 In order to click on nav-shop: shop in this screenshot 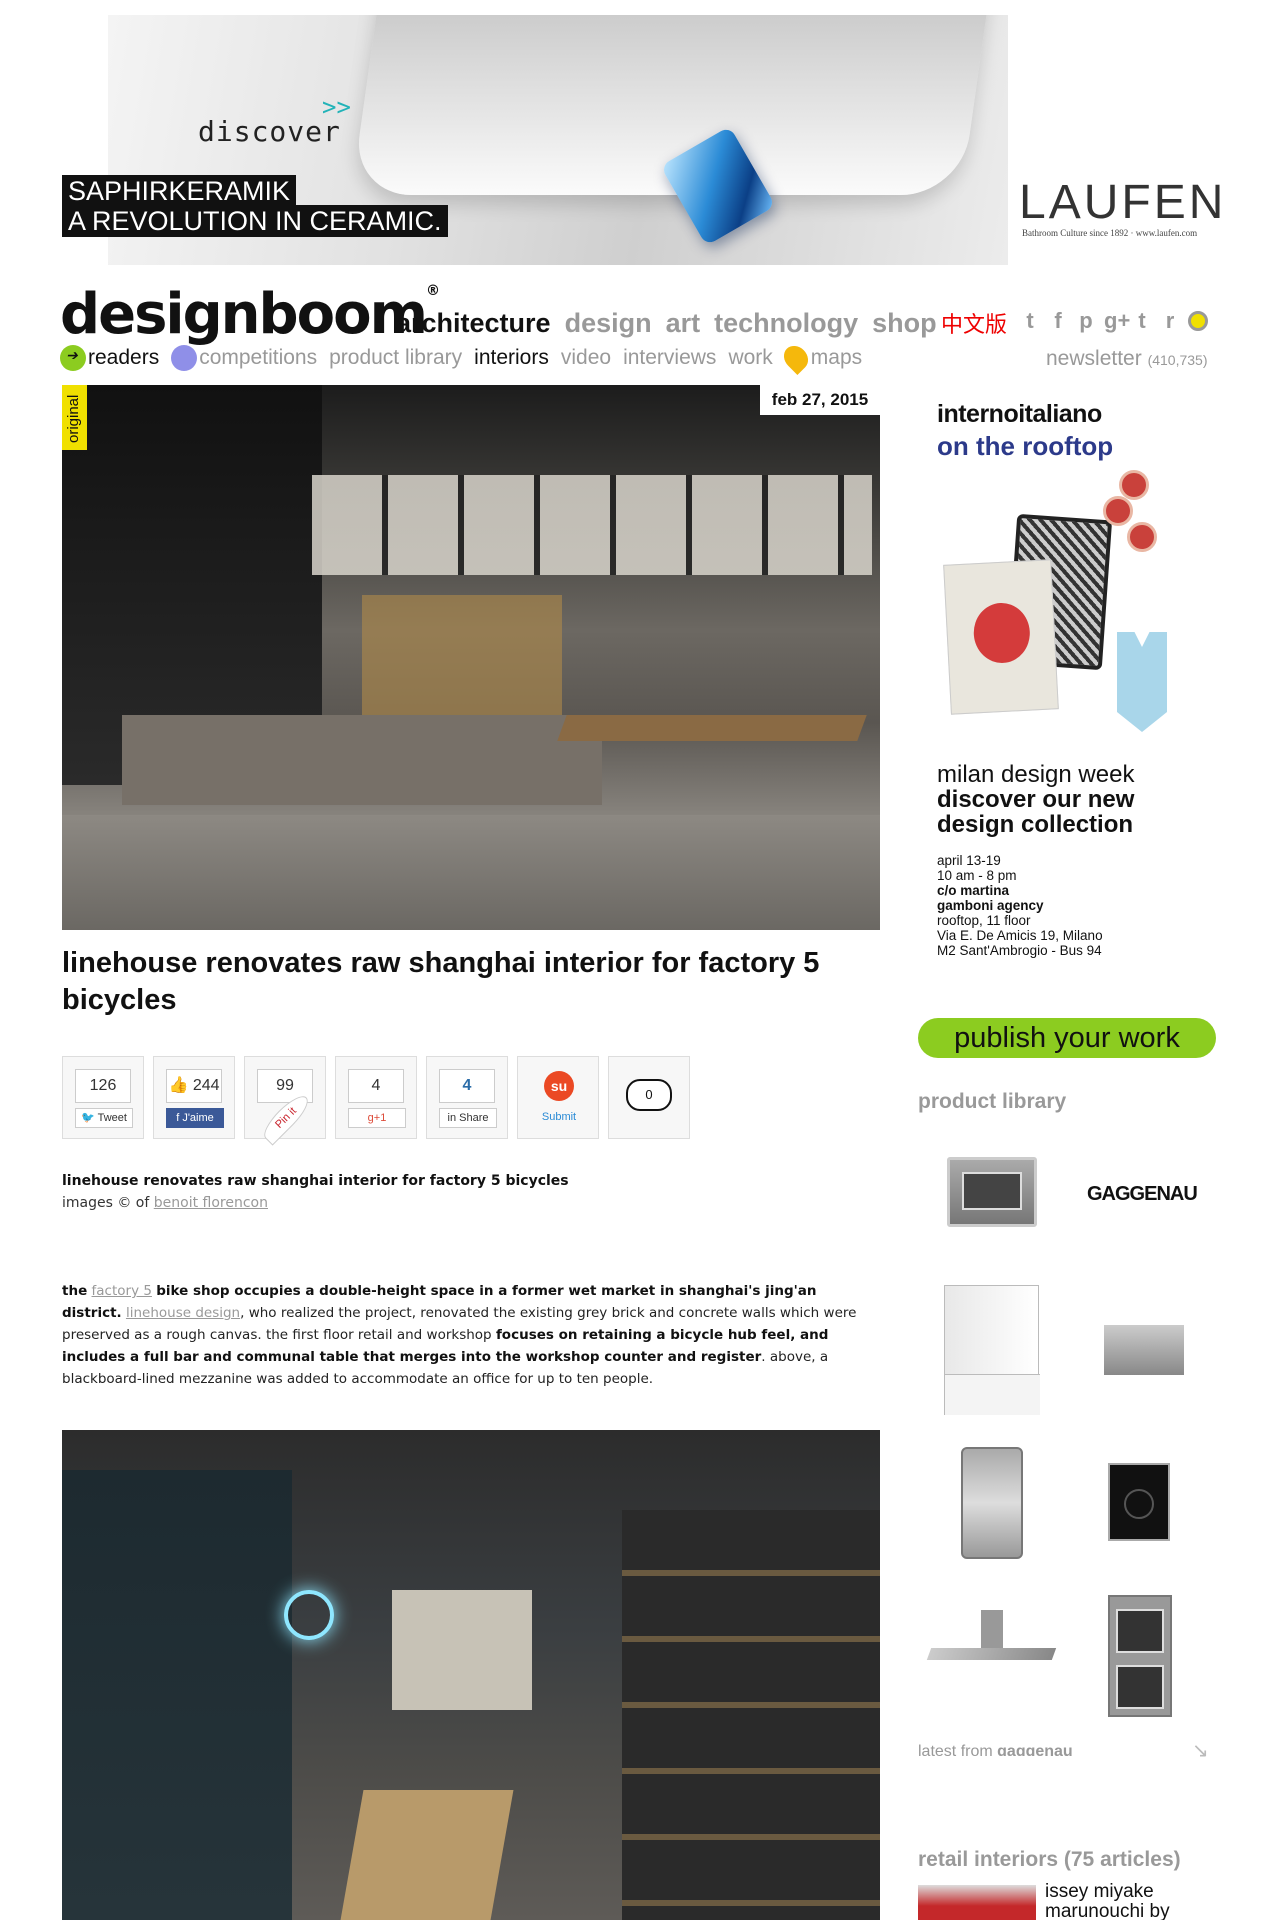, I will do `click(904, 323)`.